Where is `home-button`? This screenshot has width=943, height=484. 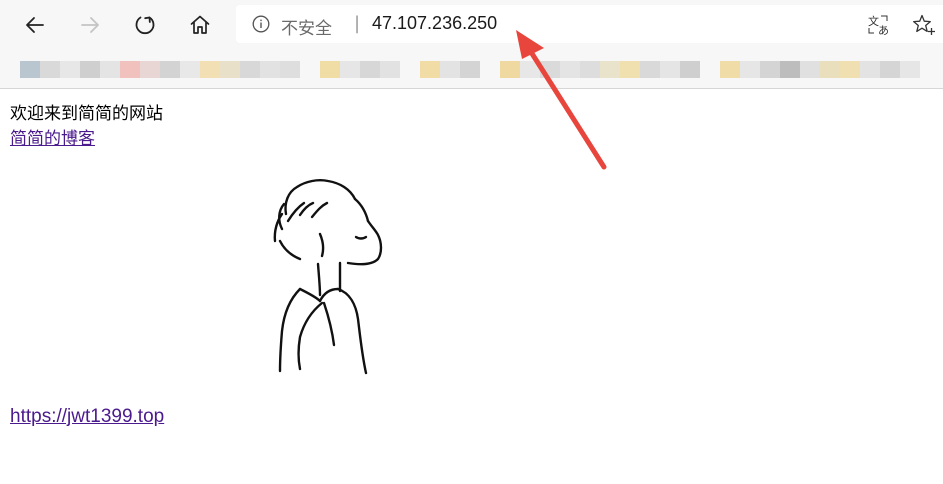 home-button is located at coordinates (200, 25).